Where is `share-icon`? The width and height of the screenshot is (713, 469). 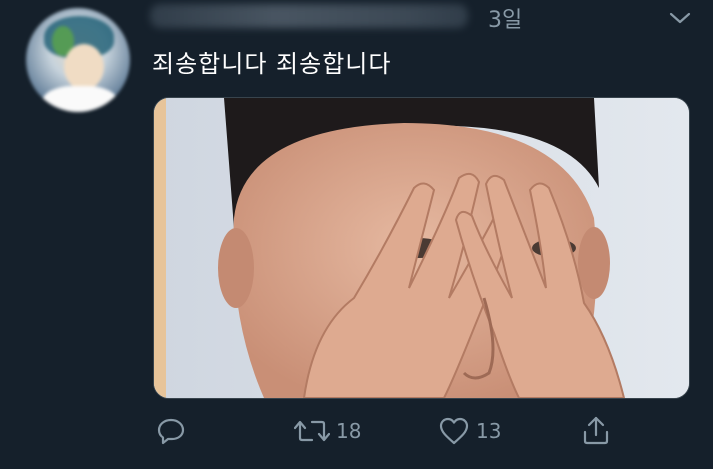 share-icon is located at coordinates (596, 430).